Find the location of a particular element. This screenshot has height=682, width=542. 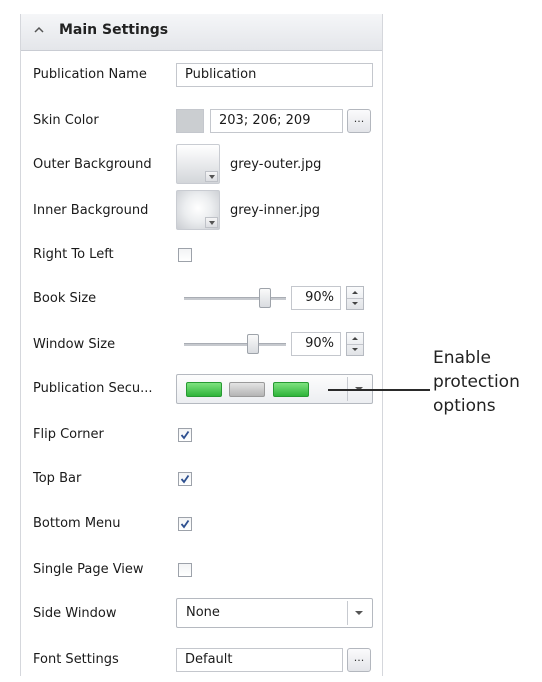

row-right-to-left: Right To Left is located at coordinates (201, 254).